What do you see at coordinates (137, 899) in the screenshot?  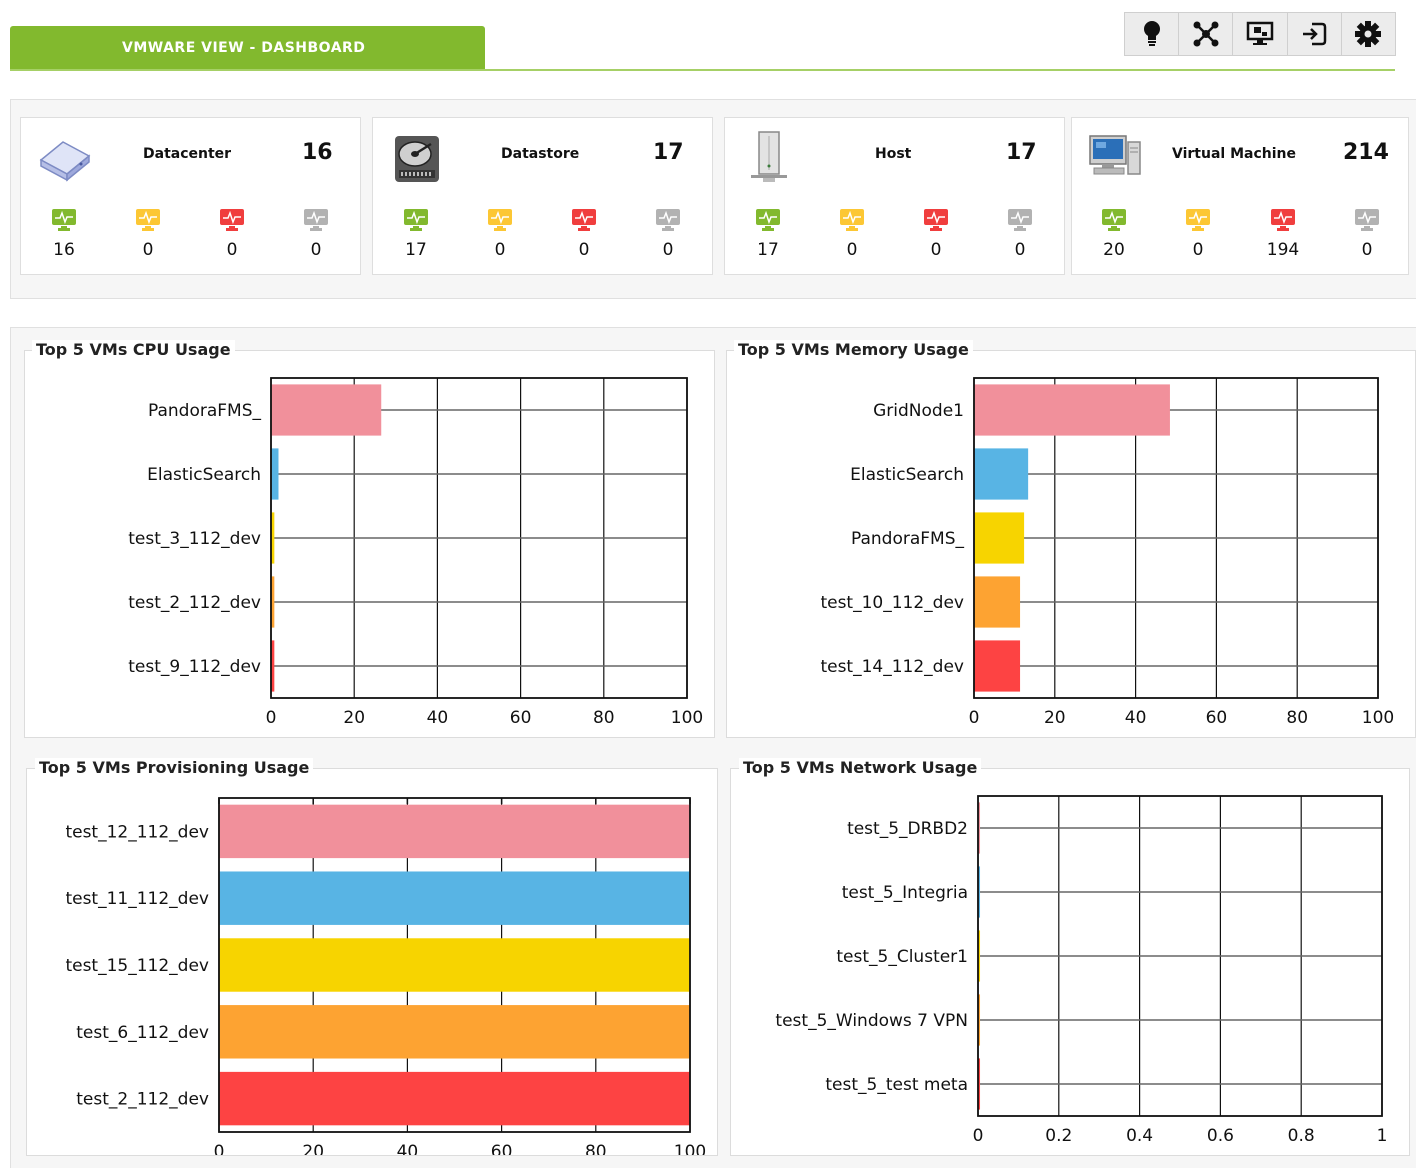 I see `category-label: test_11_112_dev` at bounding box center [137, 899].